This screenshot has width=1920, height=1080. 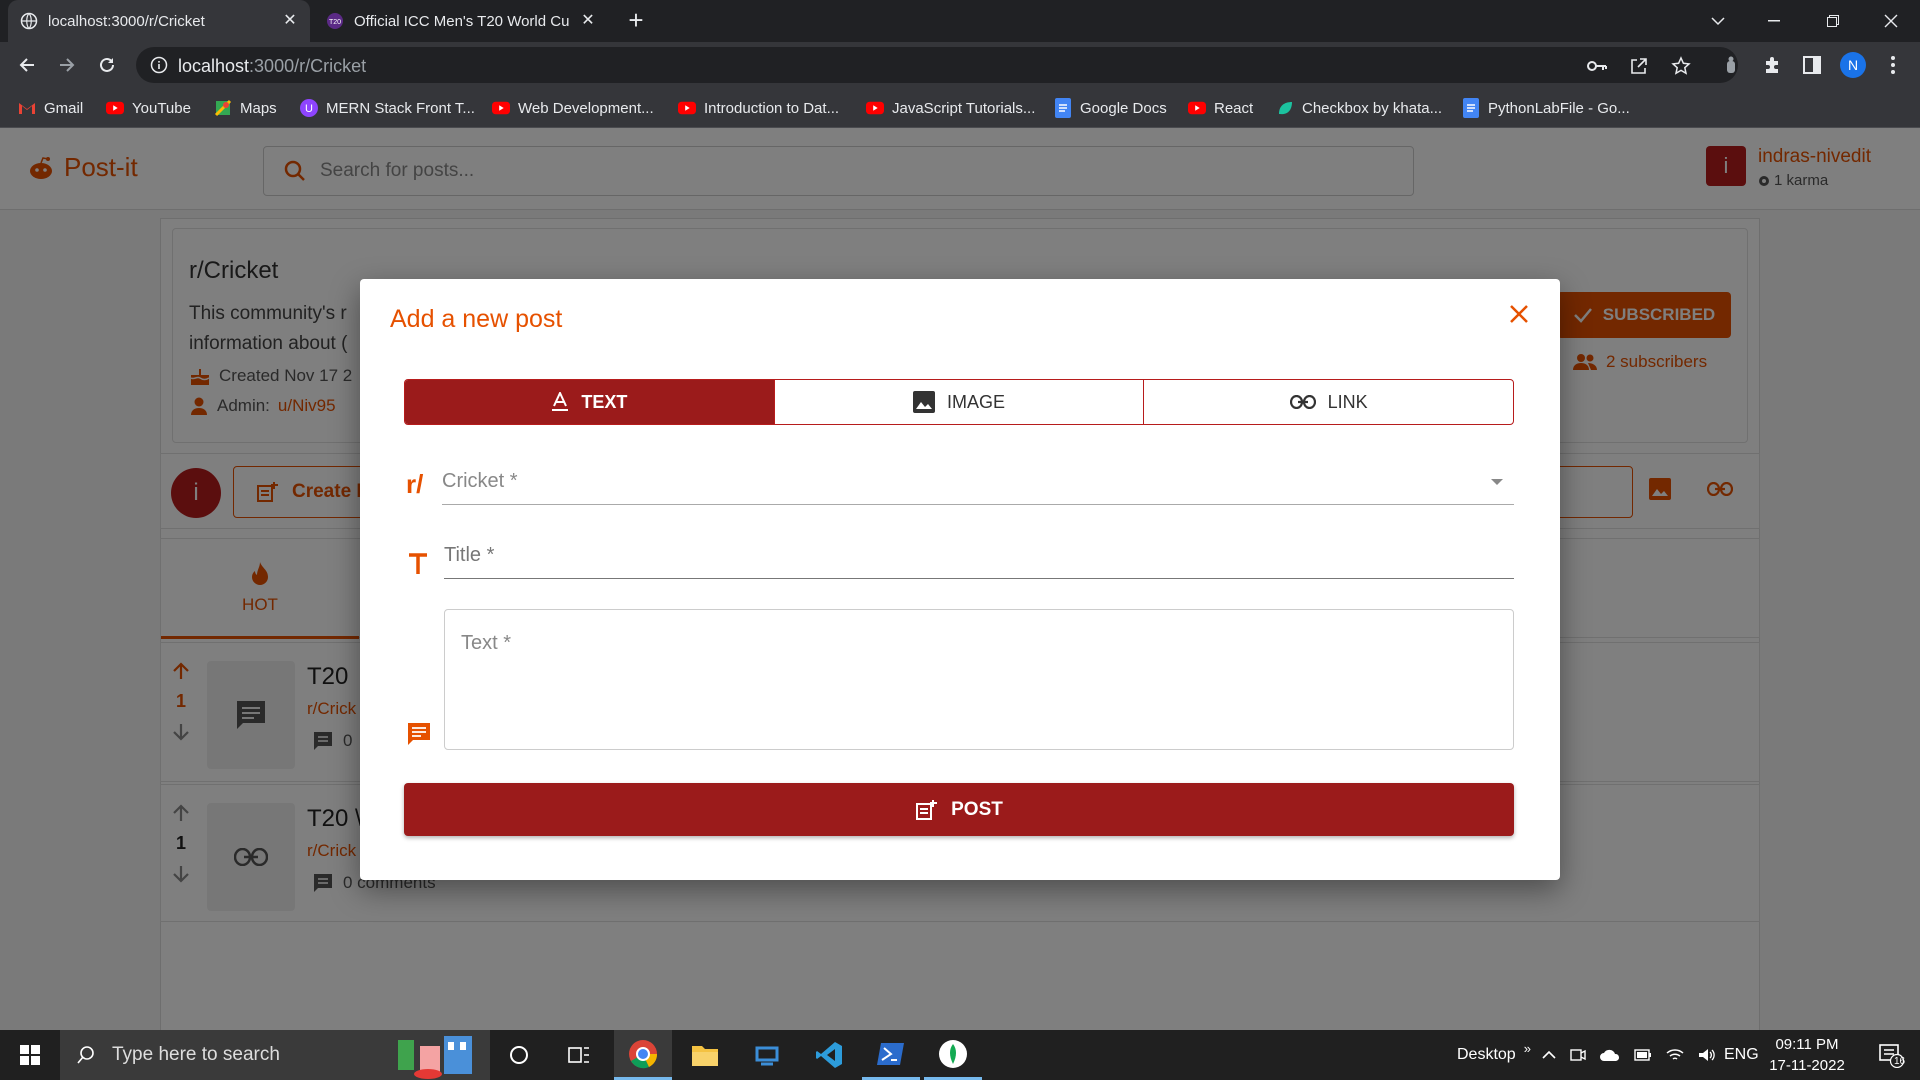 I want to click on browser-toolbar: localhost:3000/r/Cricket N, so click(x=960, y=65).